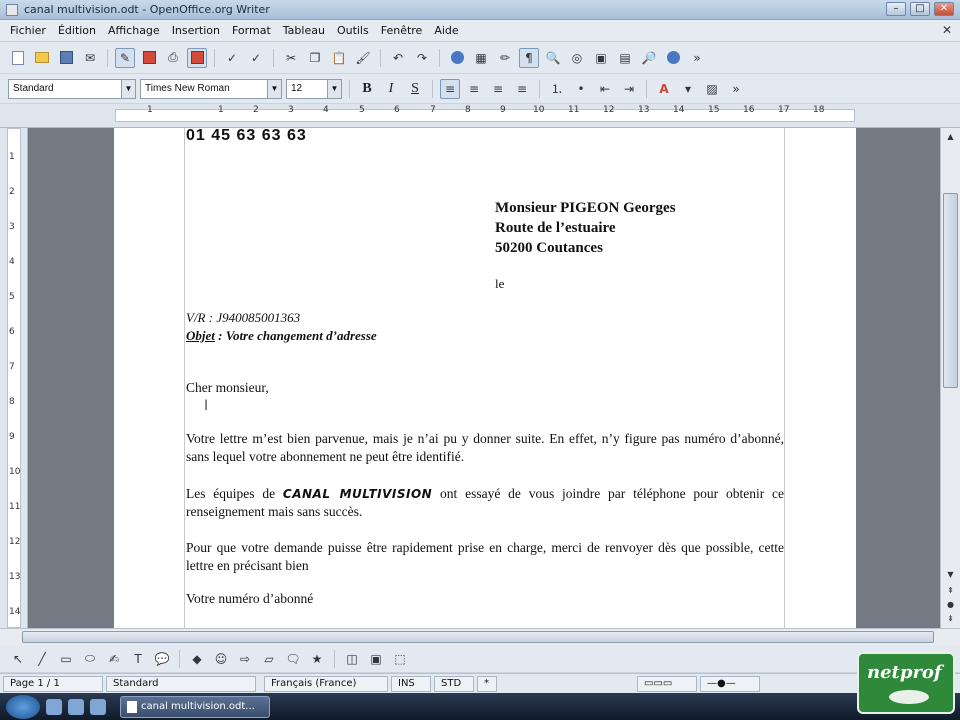 The width and height of the screenshot is (960, 720). I want to click on next-page-icon: ⇟, so click(950, 619).